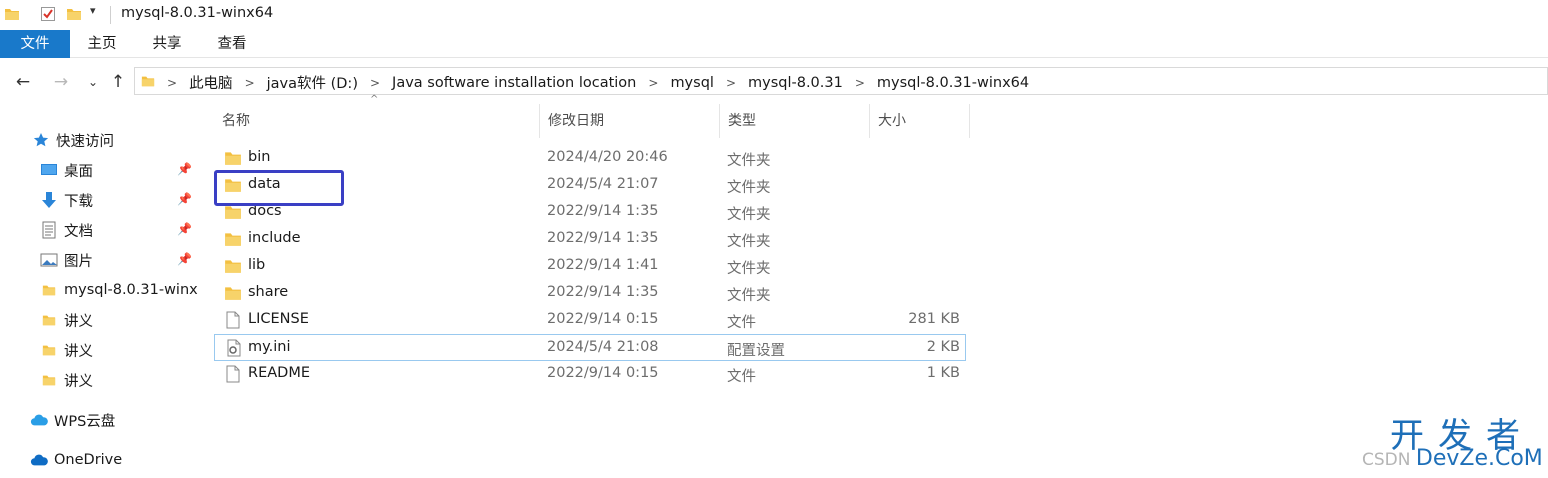 The height and width of the screenshot is (478, 1548). Describe the element at coordinates (119, 170) in the screenshot. I see `sidebar-item-desktop: 桌面 📌` at that location.